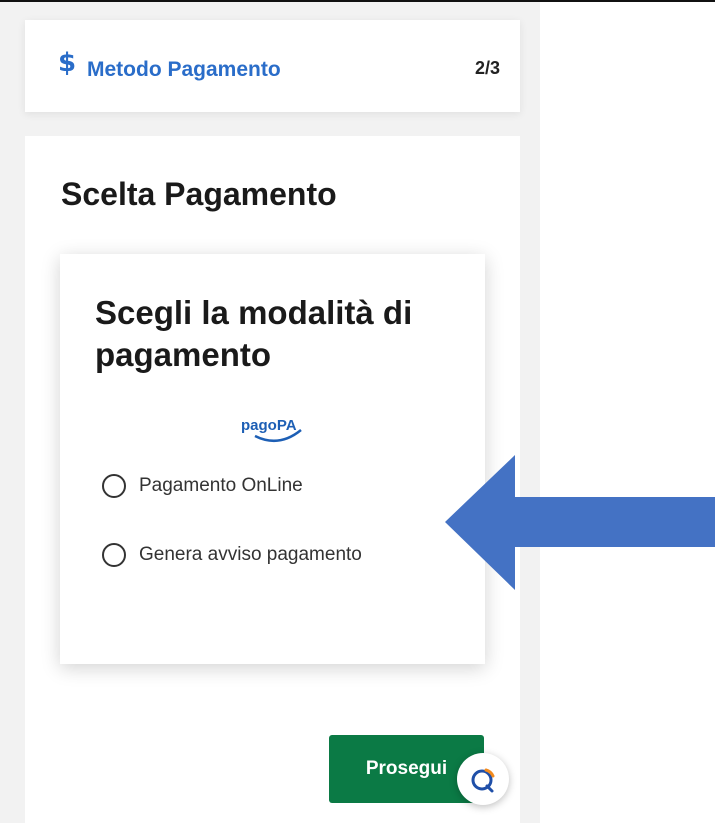  Describe the element at coordinates (250, 554) in the screenshot. I see `option-label: Genera avviso pagamento` at that location.